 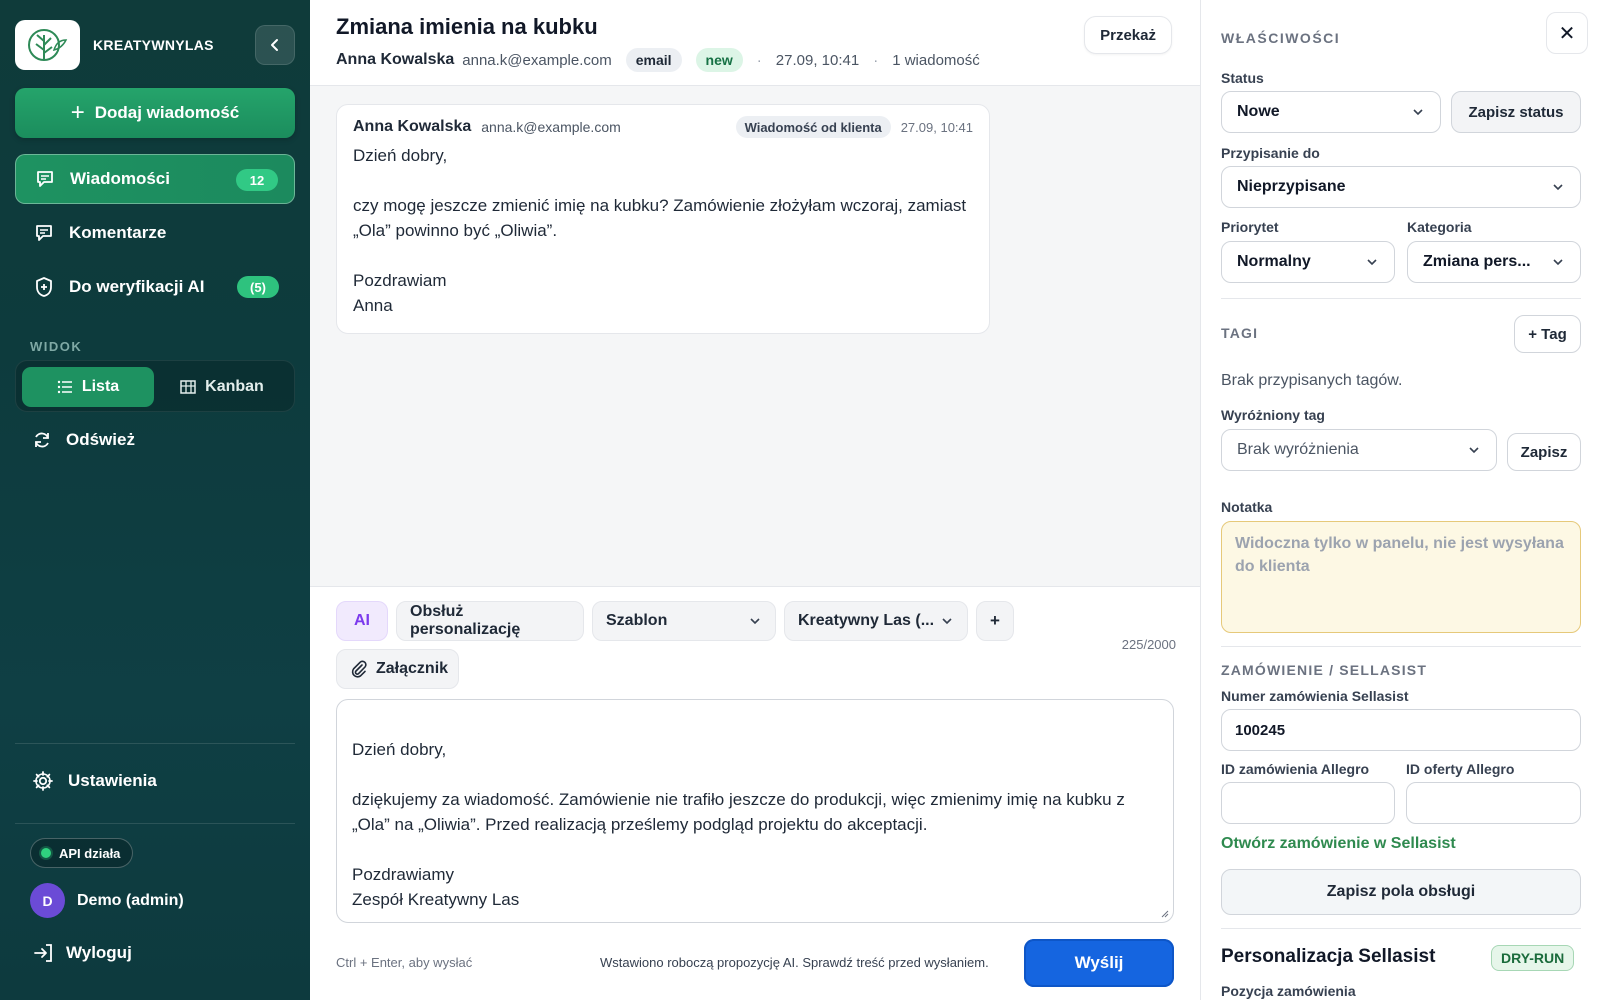 What do you see at coordinates (44, 287) in the screenshot?
I see `shield-plus-icon` at bounding box center [44, 287].